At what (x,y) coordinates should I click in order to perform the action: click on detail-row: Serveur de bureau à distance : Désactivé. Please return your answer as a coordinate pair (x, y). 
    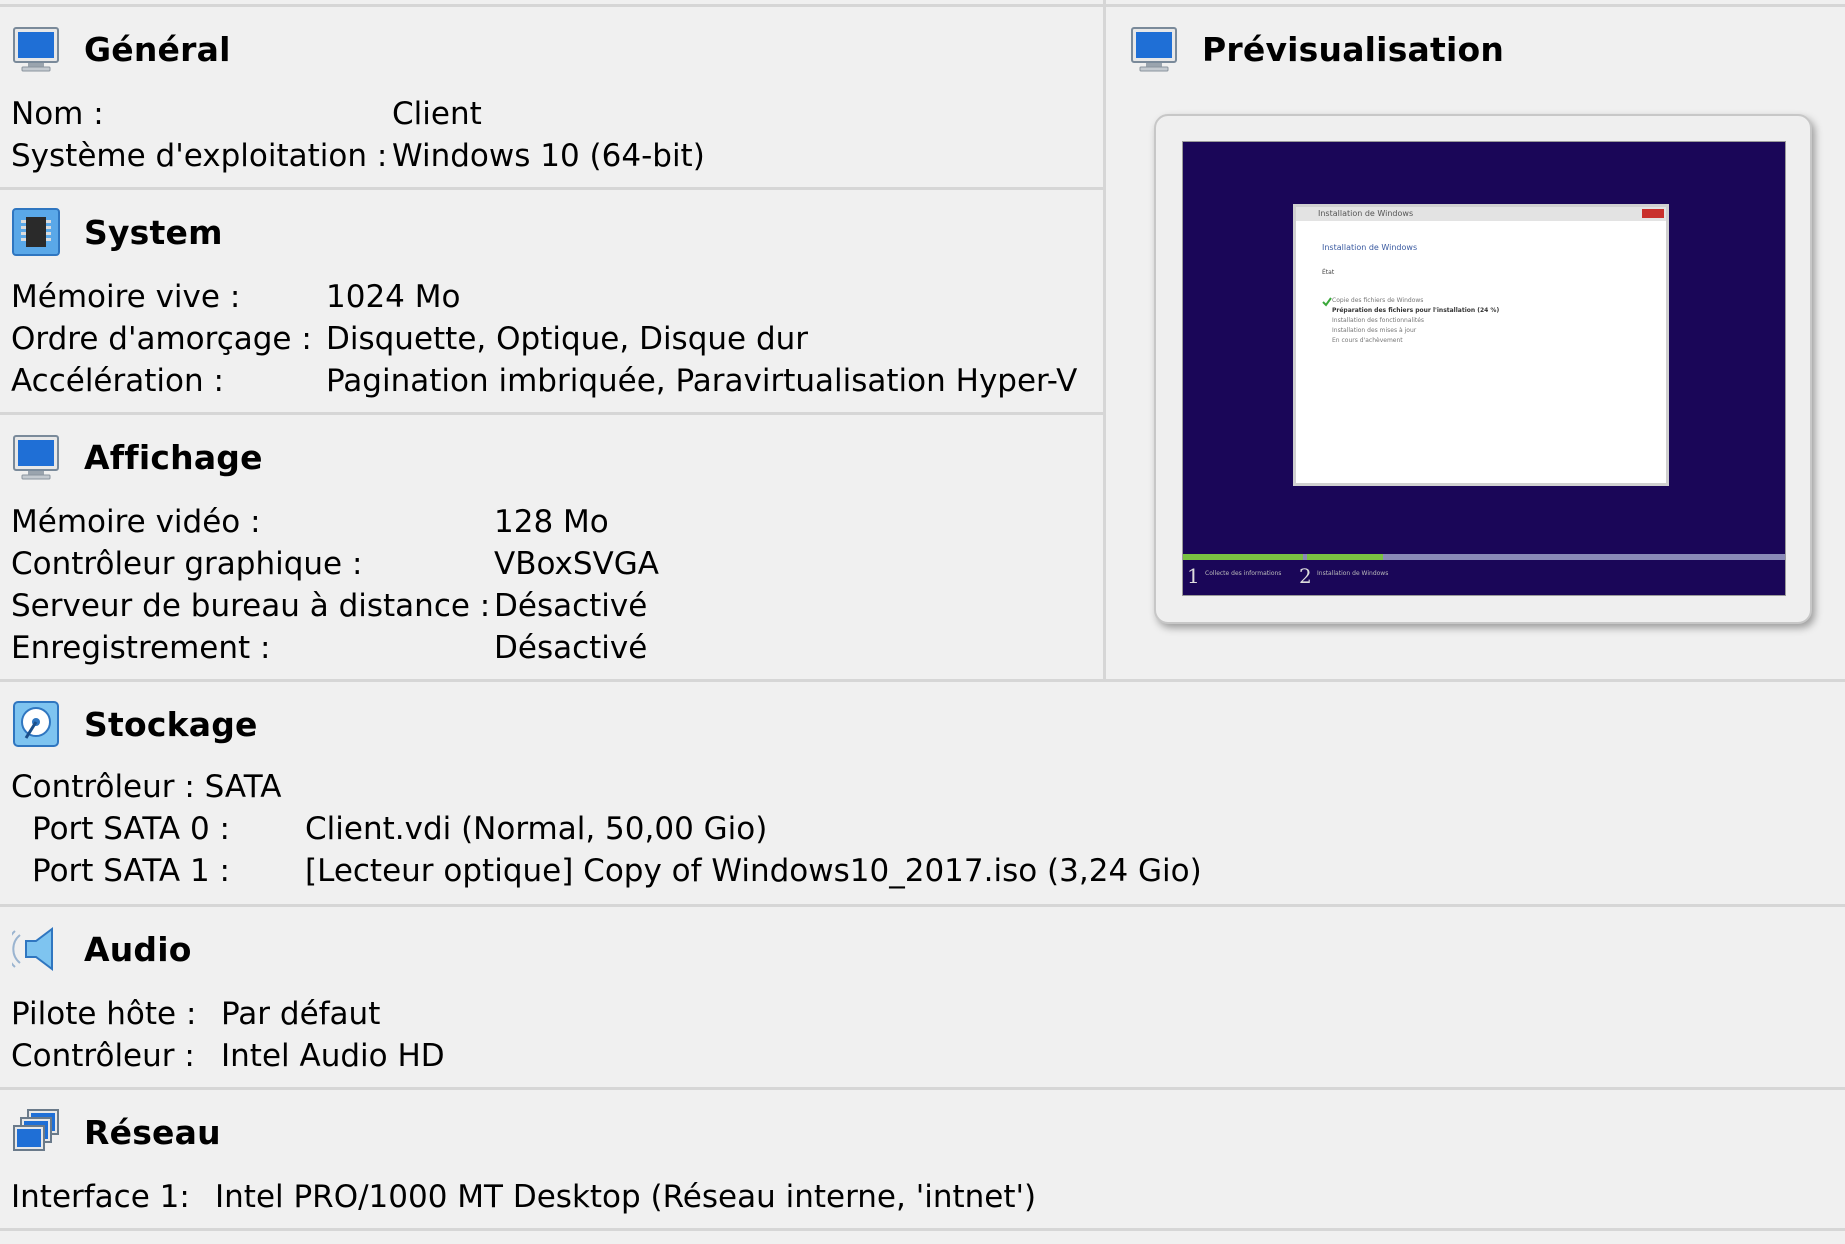
    Looking at the image, I should click on (335, 606).